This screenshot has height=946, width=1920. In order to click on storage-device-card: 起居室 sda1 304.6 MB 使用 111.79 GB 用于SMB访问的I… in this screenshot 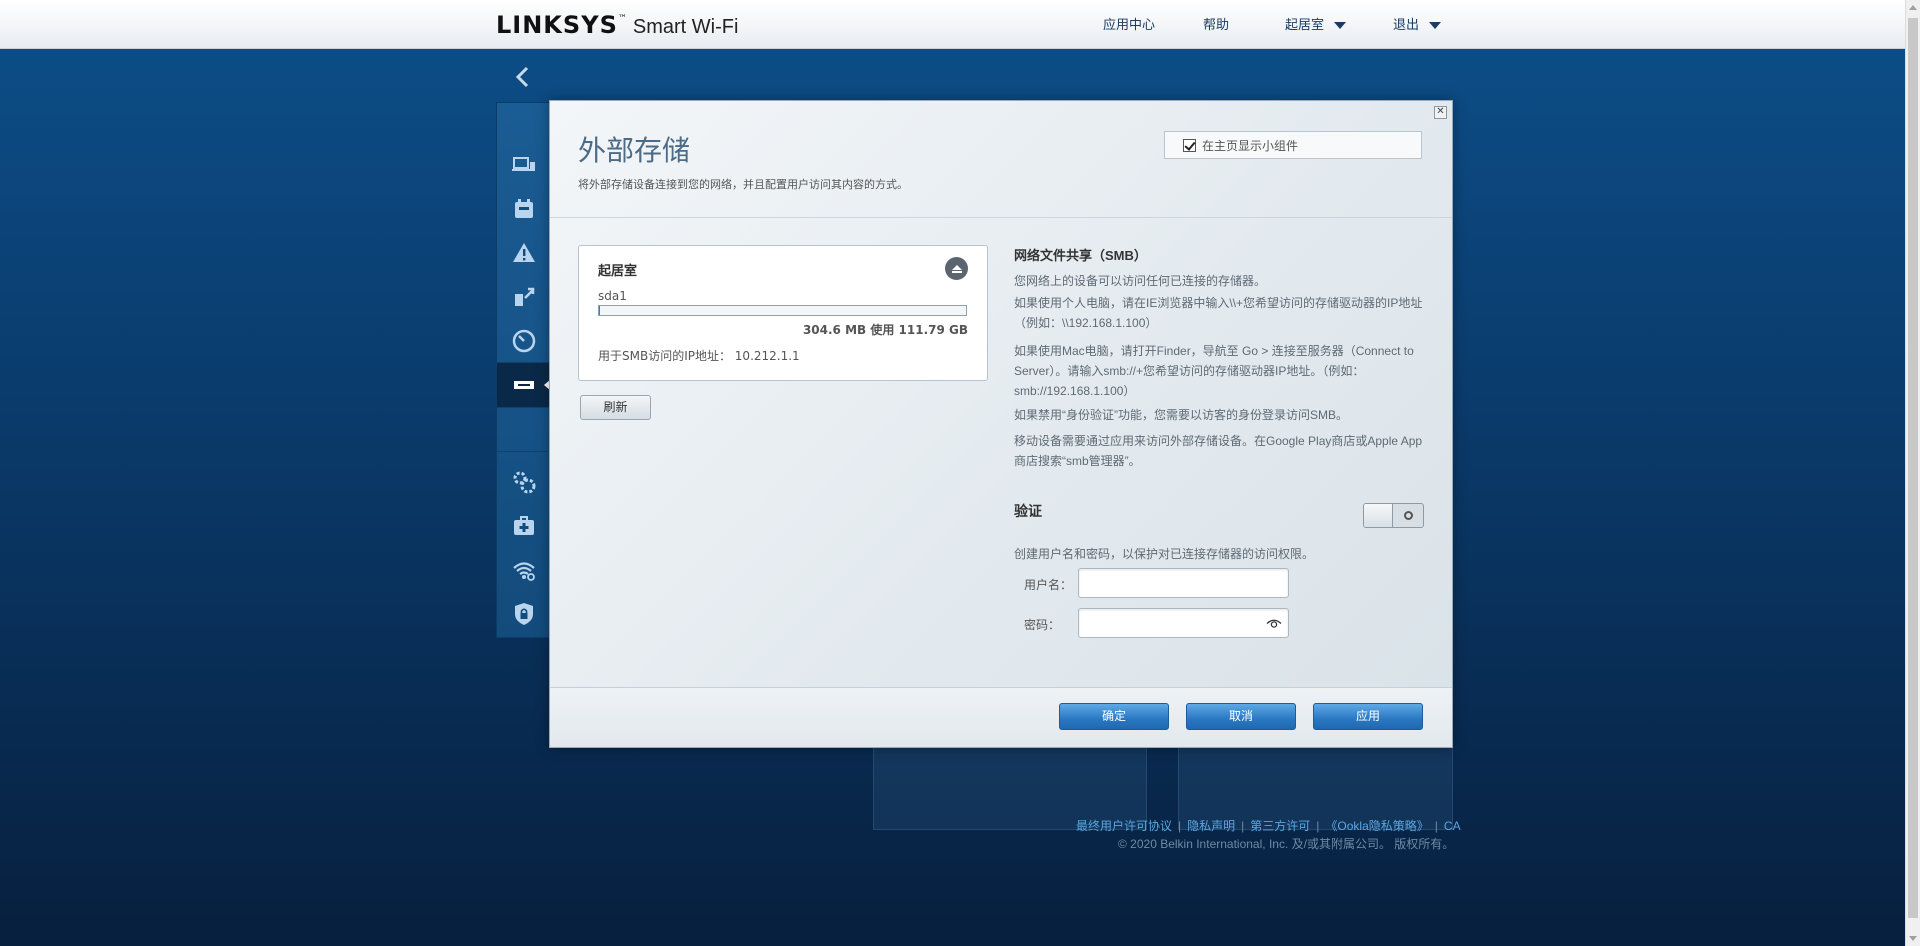, I will do `click(783, 313)`.